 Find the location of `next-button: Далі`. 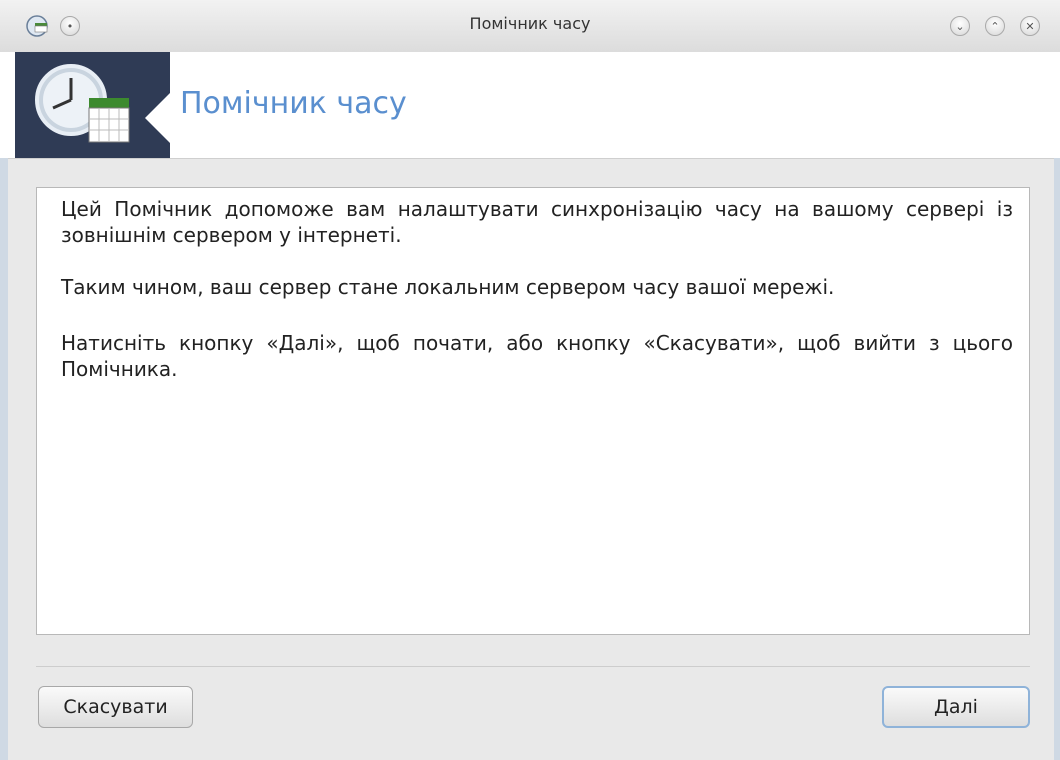

next-button: Далі is located at coordinates (956, 707).